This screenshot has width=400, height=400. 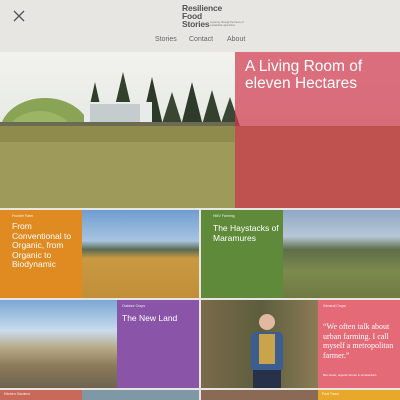 I want to click on card-title: The Haystacks of Maramures, so click(x=247, y=233).